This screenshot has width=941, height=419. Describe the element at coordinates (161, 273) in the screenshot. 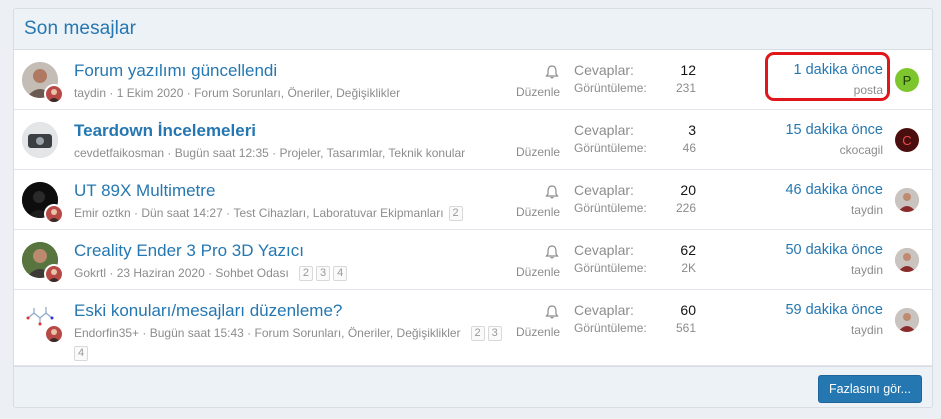

I see `thread-date: 23 Haziran 2020` at that location.